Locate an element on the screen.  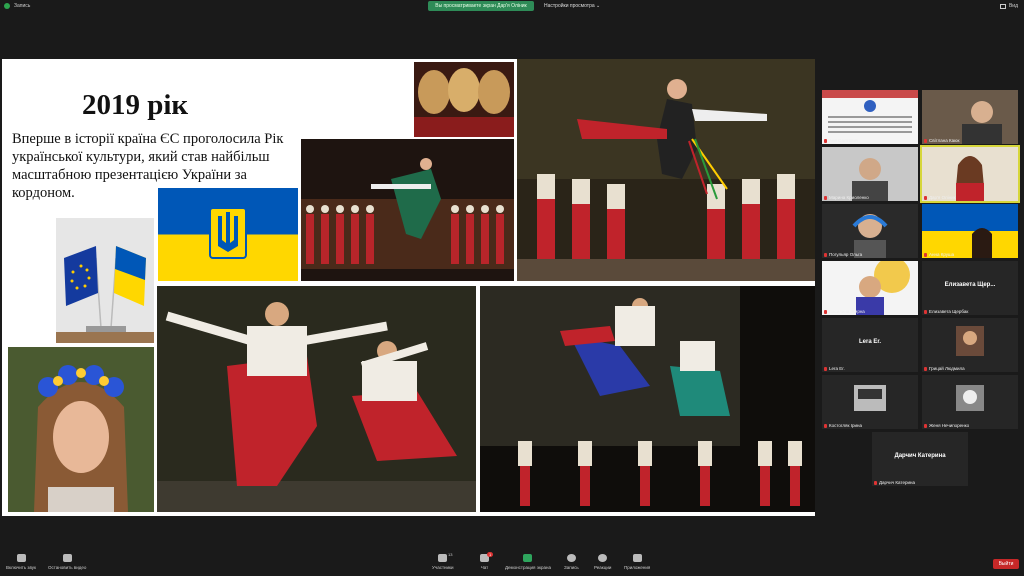
ukraine-flag-image is located at coordinates (228, 234).